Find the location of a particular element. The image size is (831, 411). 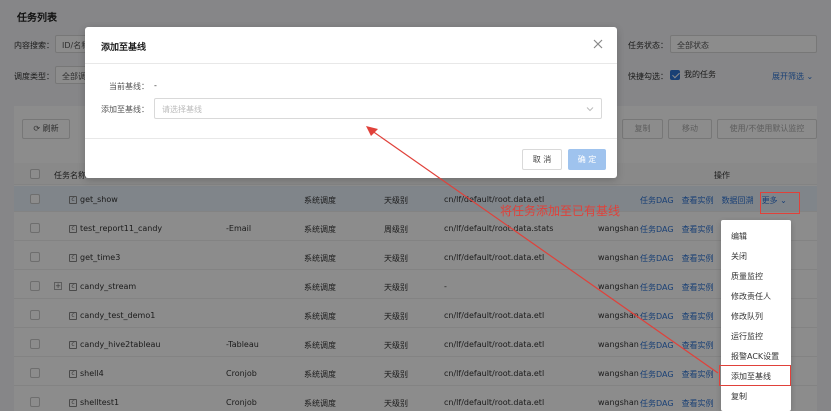

dropdown-item: 编辑 is located at coordinates (756, 235).